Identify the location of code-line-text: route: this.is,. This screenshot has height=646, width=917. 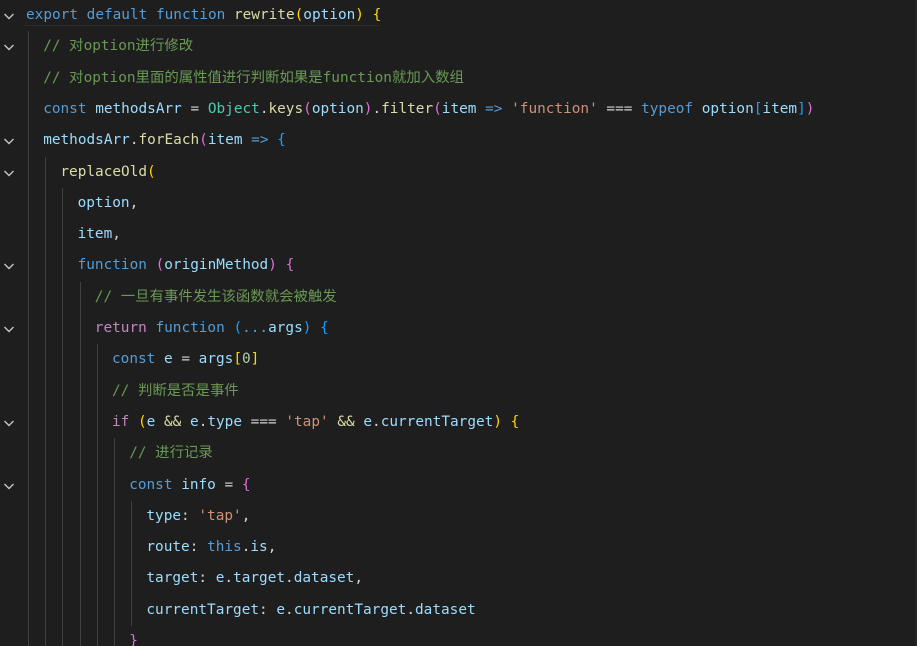
(211, 547).